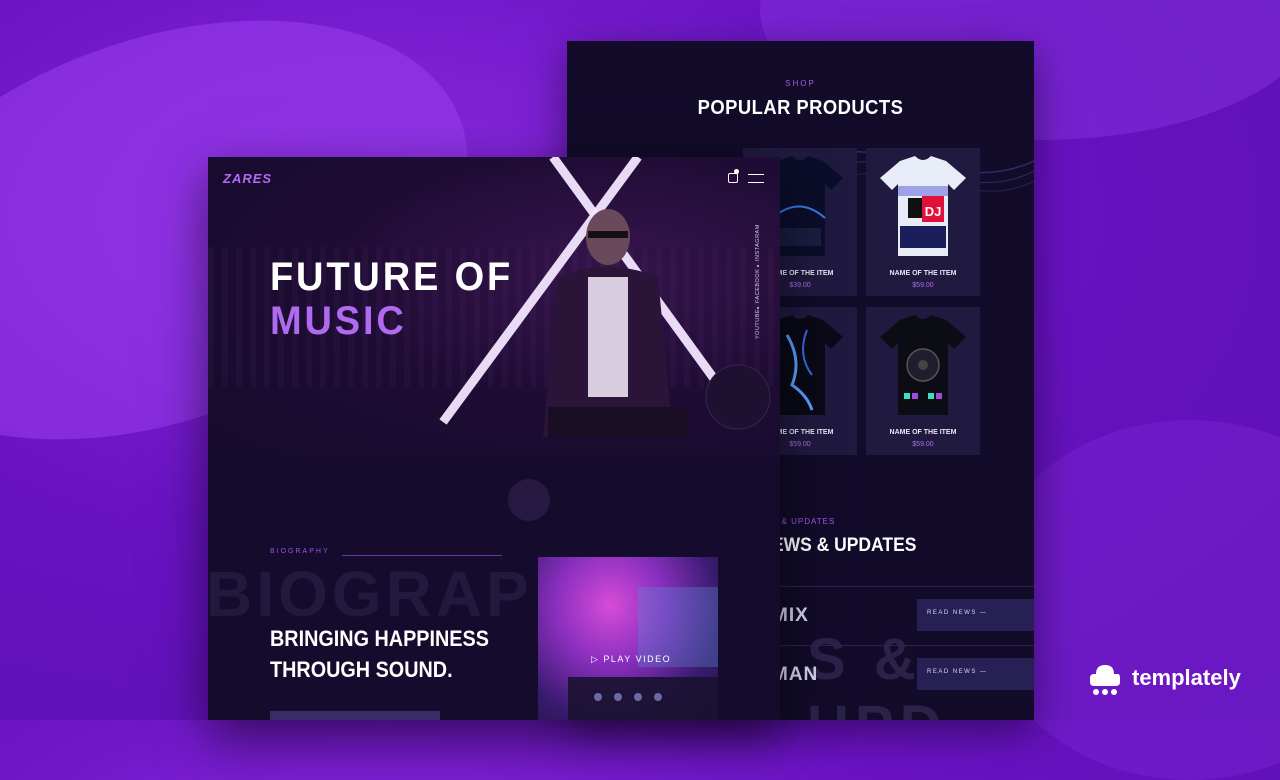 This screenshot has width=1280, height=780. Describe the element at coordinates (1105, 680) in the screenshot. I see `templately-logo-icon` at that location.